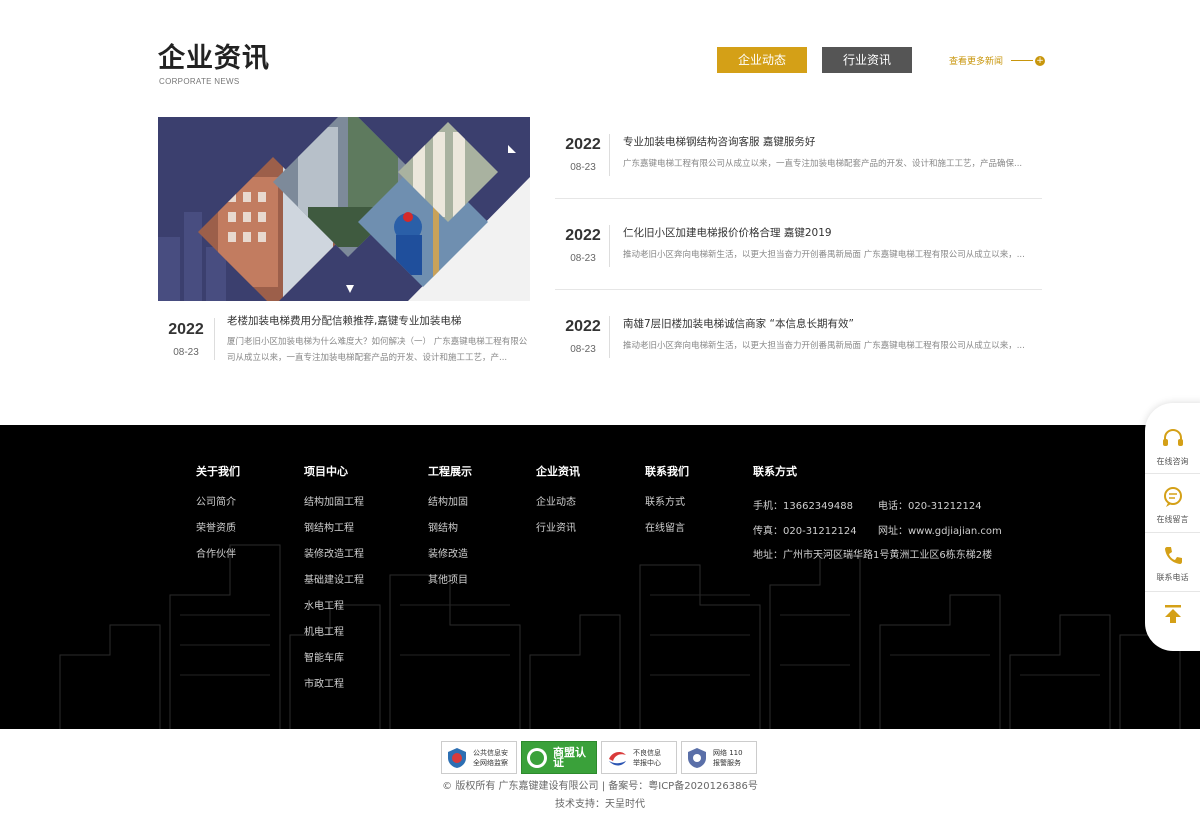  I want to click on news-title-3: 南雄7层旧楼加装电梯诚信商家 “本信息长期有效”, so click(738, 323).